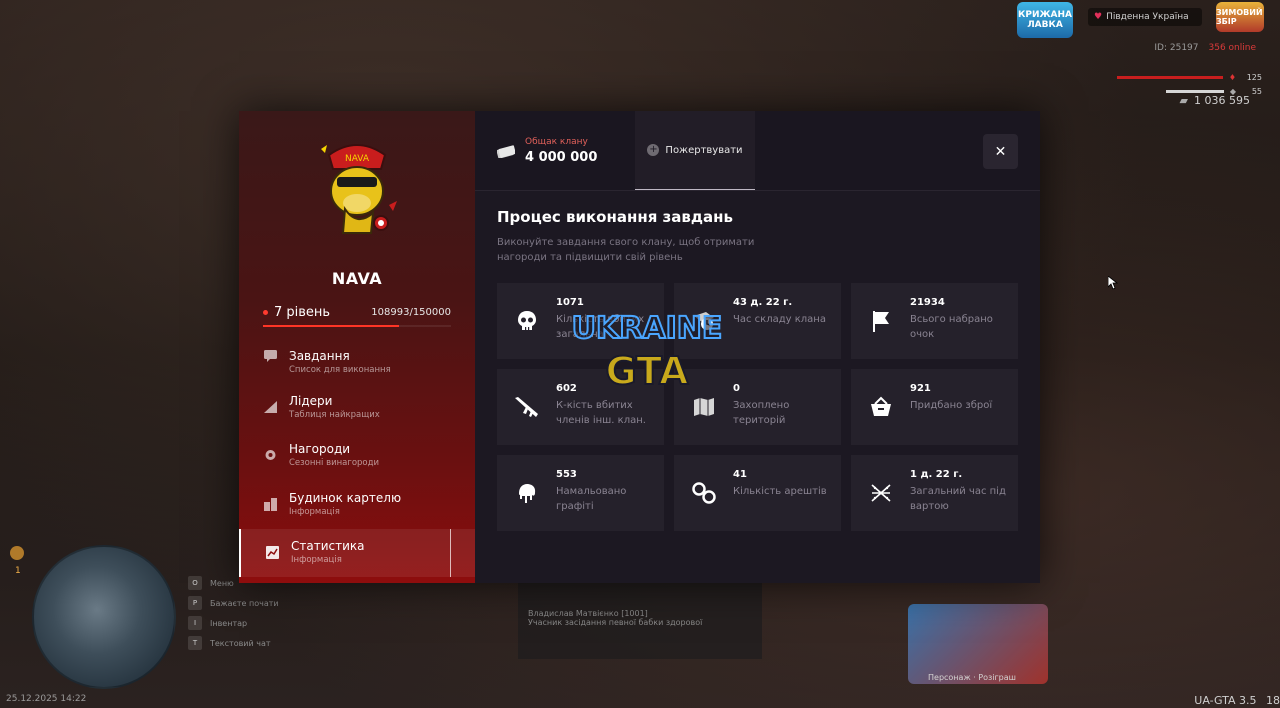  I want to click on fps-counter: 18, so click(1273, 700).